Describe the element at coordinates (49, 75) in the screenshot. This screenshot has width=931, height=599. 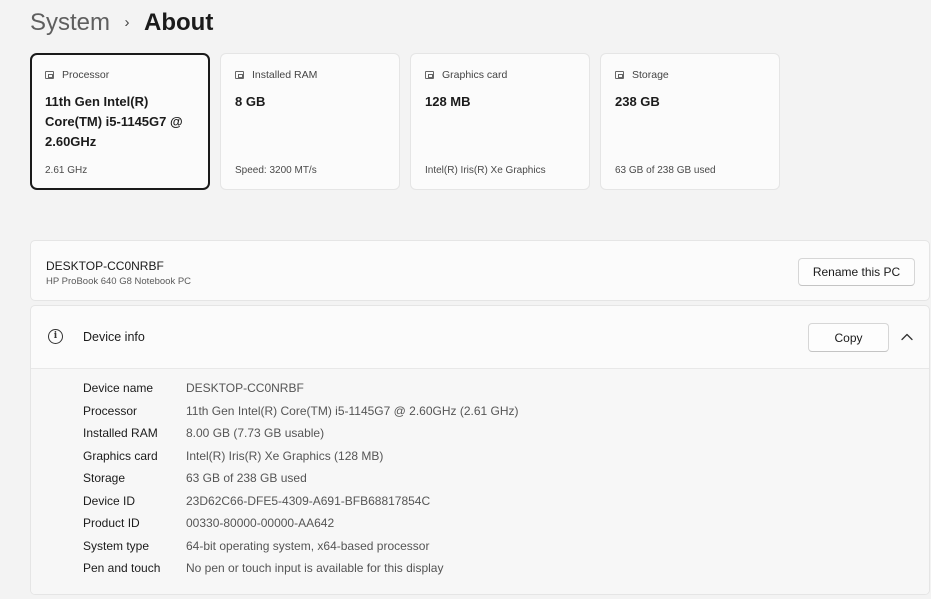
I see `processor-icon` at that location.